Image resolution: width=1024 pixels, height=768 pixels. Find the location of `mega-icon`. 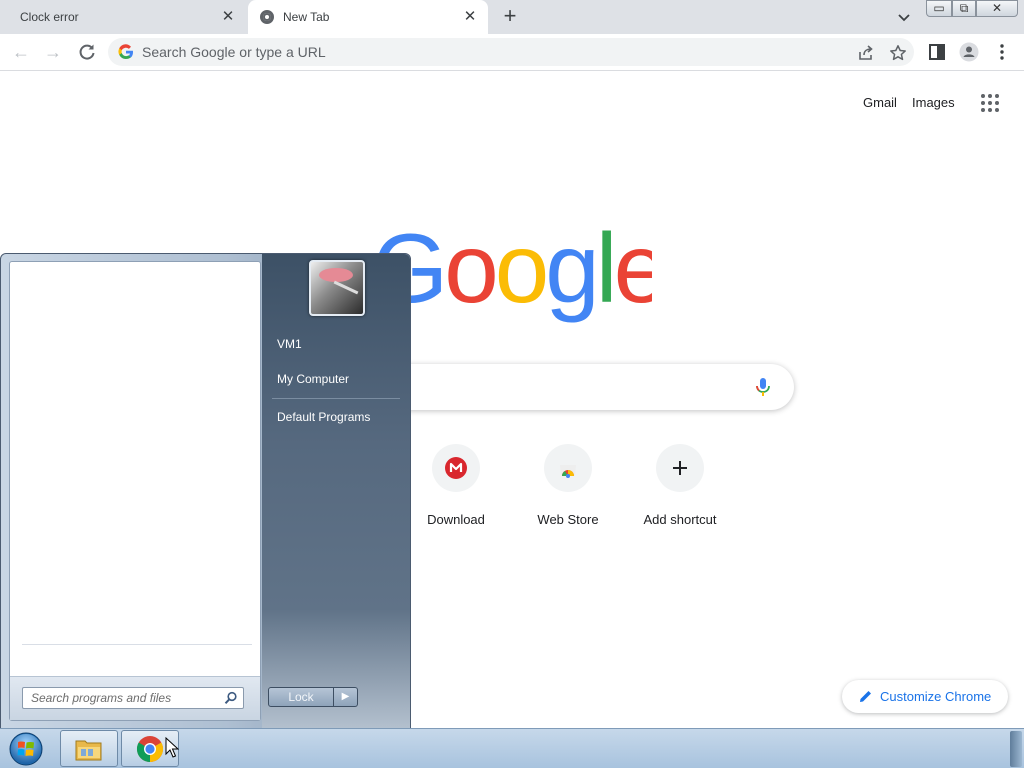

mega-icon is located at coordinates (456, 468).